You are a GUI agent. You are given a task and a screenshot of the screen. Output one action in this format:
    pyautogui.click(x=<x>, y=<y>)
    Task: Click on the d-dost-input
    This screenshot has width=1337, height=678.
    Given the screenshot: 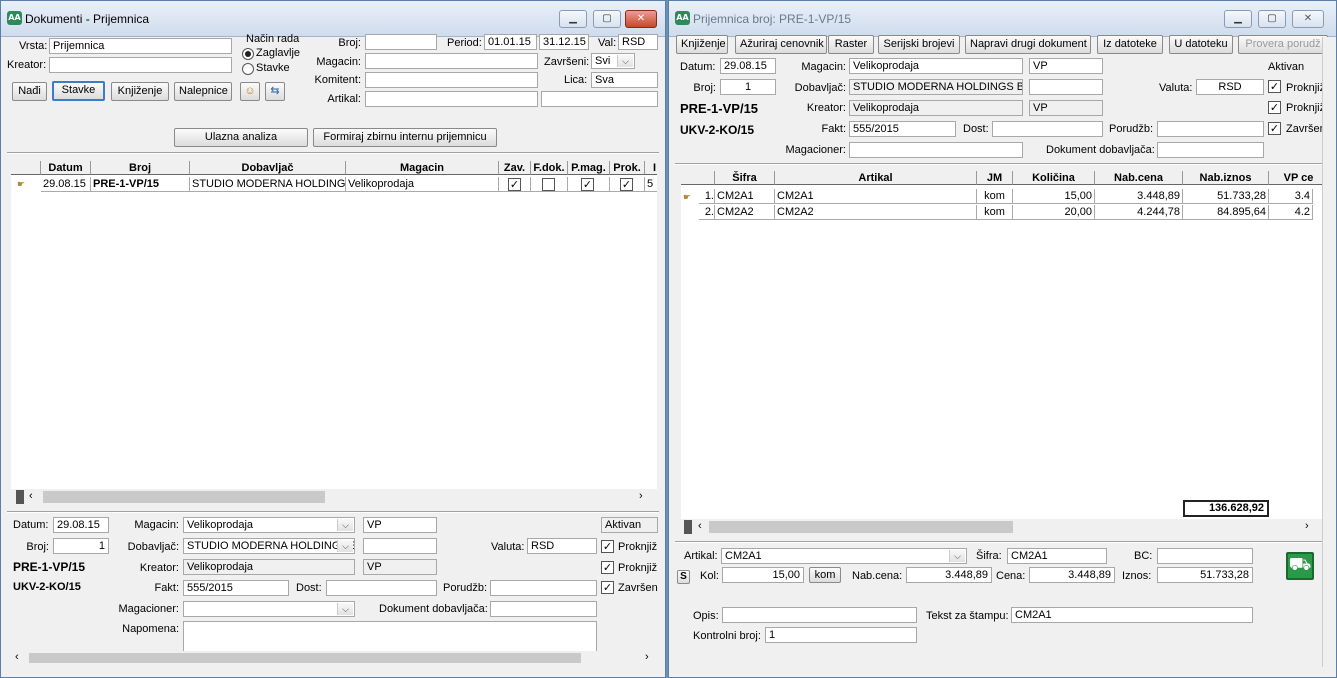 What is the action you would take?
    pyautogui.click(x=381, y=588)
    